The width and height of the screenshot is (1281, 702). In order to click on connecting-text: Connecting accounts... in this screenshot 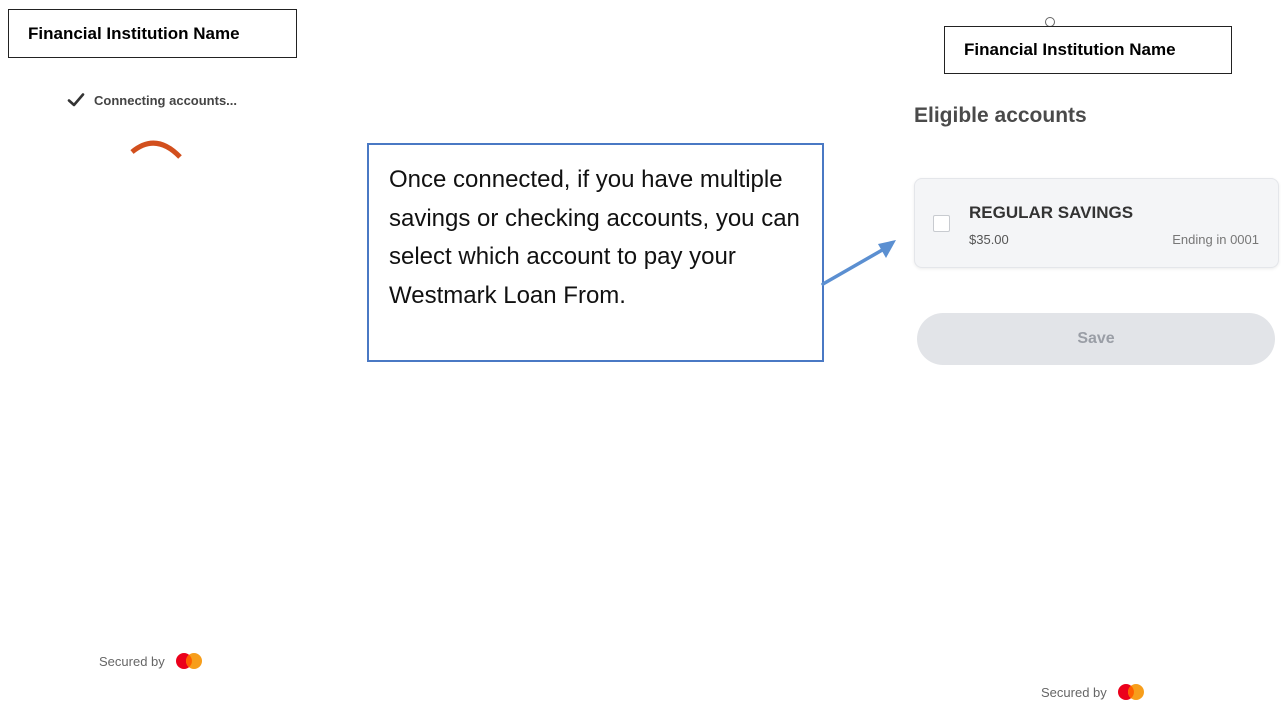, I will do `click(166, 100)`.